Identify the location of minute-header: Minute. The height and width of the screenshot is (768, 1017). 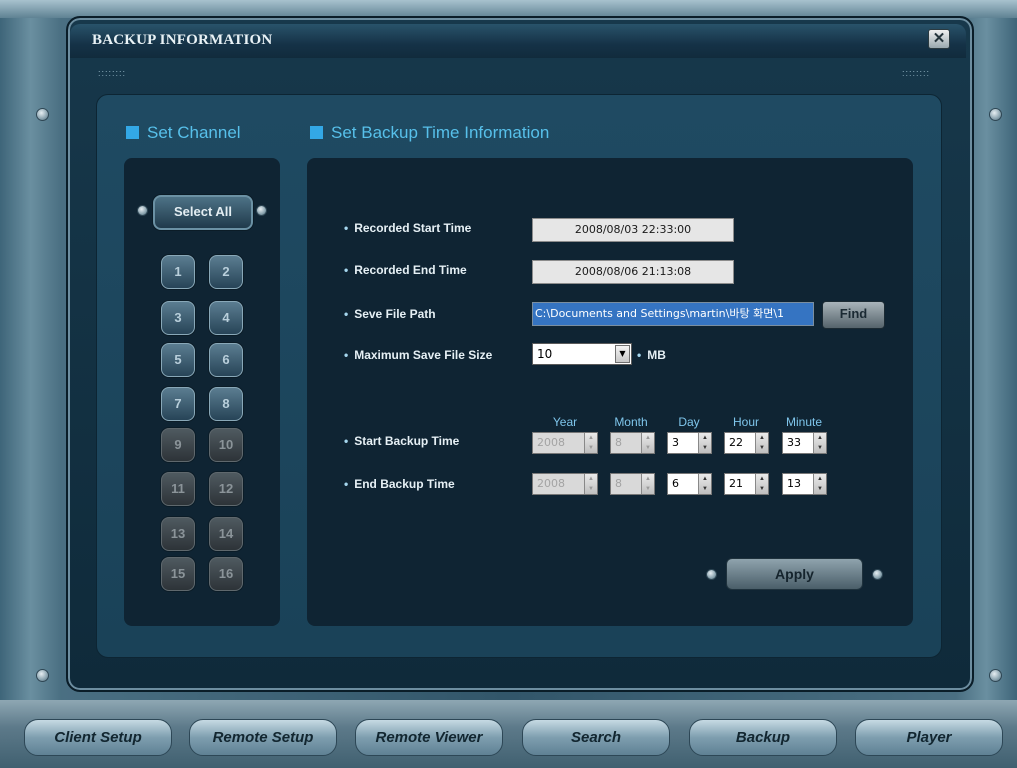
(804, 422).